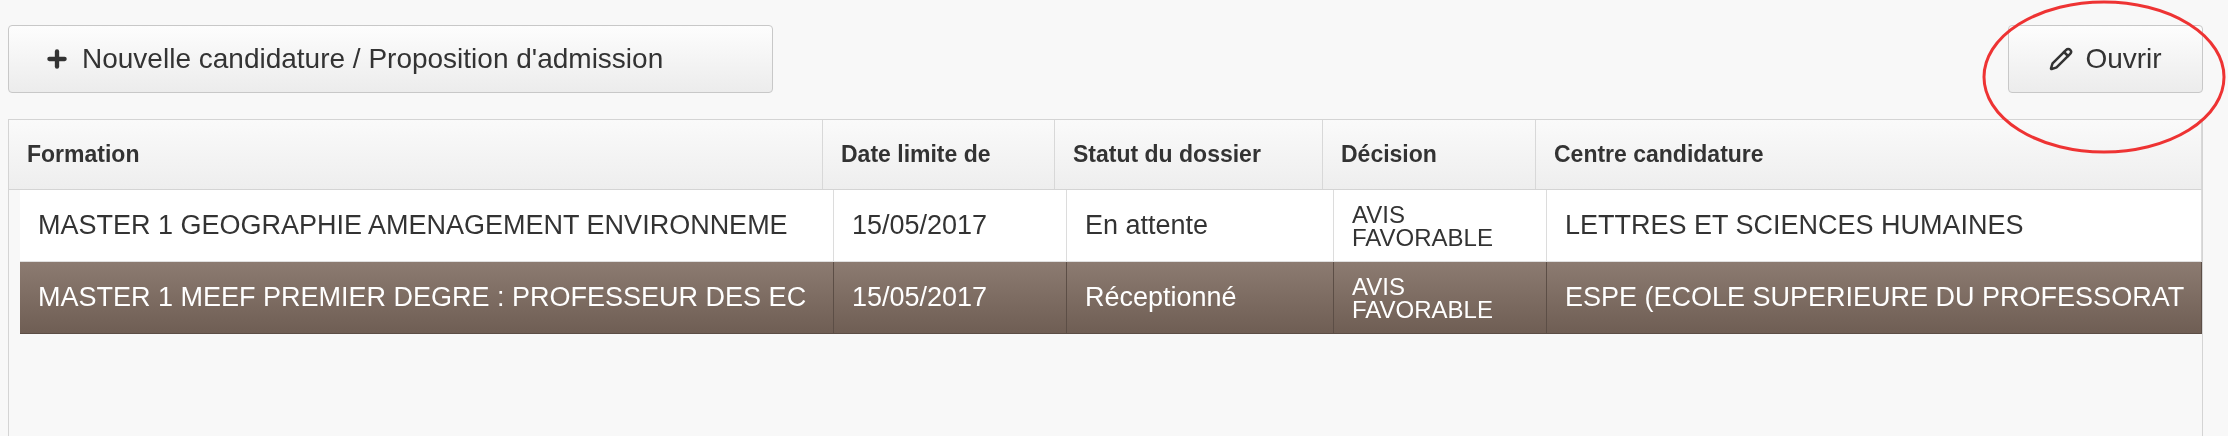 The height and width of the screenshot is (436, 2228). Describe the element at coordinates (427, 225) in the screenshot. I see `table-cell: MASTER 1 GEOGRAPHIE AMENAGEMENT ENVIRONNEME` at that location.